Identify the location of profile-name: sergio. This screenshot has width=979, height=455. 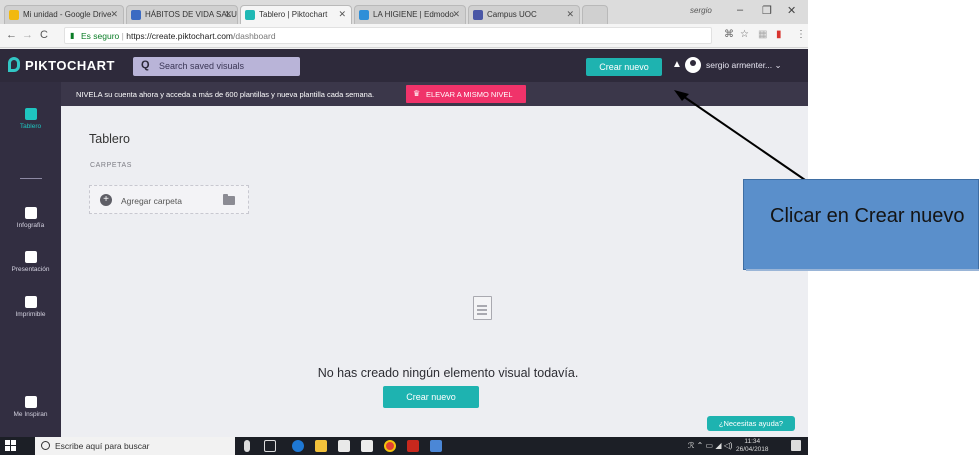
(701, 10).